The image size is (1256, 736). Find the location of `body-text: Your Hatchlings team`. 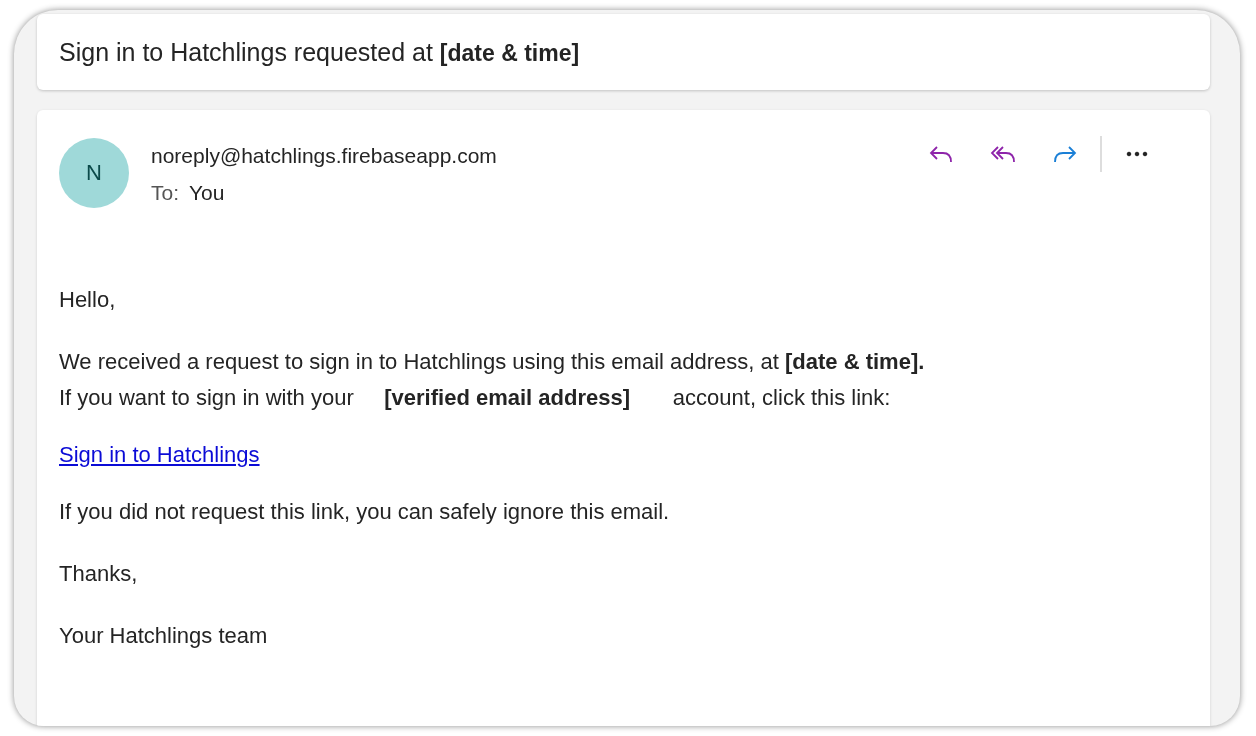

body-text: Your Hatchlings team is located at coordinates (164, 636).